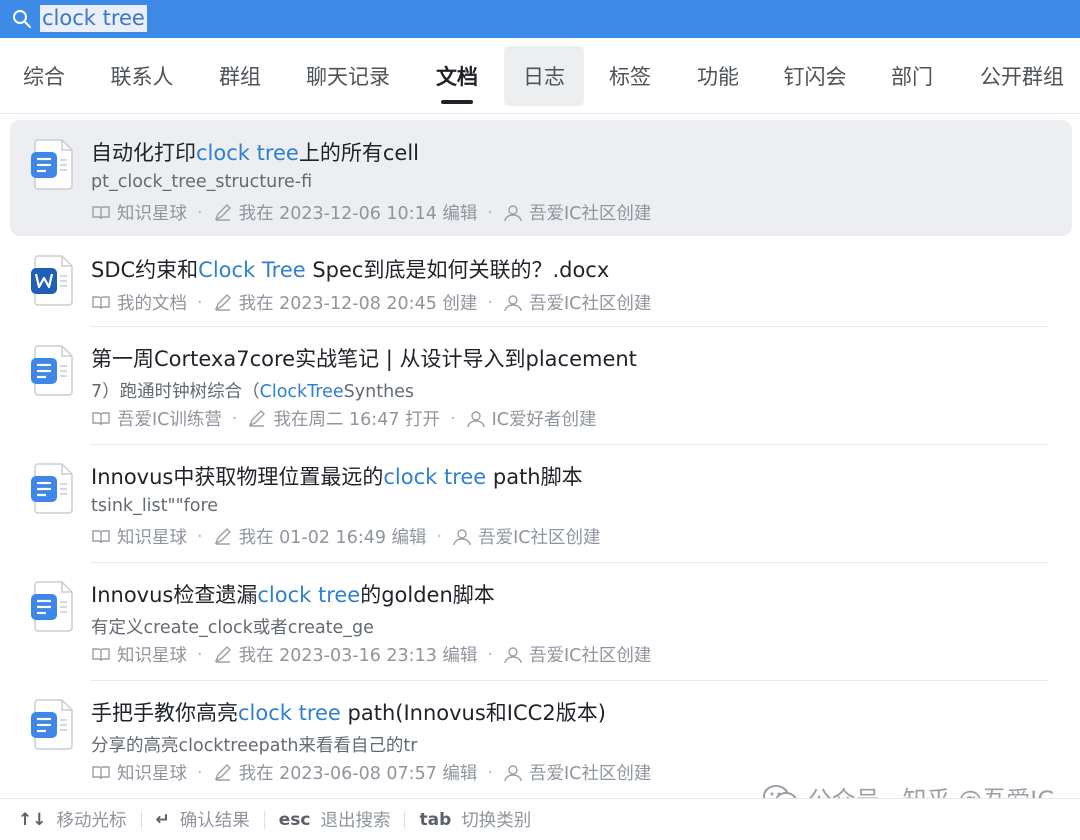 The image size is (1080, 840). What do you see at coordinates (293, 595) in the screenshot?
I see `result-title: Innovus检查遗漏clock tree的golden脚本` at bounding box center [293, 595].